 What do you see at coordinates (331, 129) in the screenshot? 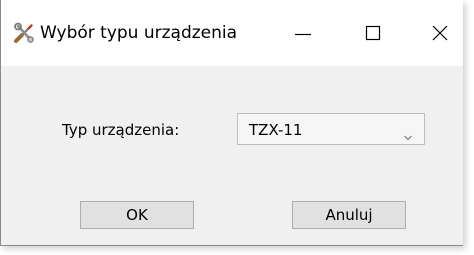
I see `device-type-select: TZX-11` at bounding box center [331, 129].